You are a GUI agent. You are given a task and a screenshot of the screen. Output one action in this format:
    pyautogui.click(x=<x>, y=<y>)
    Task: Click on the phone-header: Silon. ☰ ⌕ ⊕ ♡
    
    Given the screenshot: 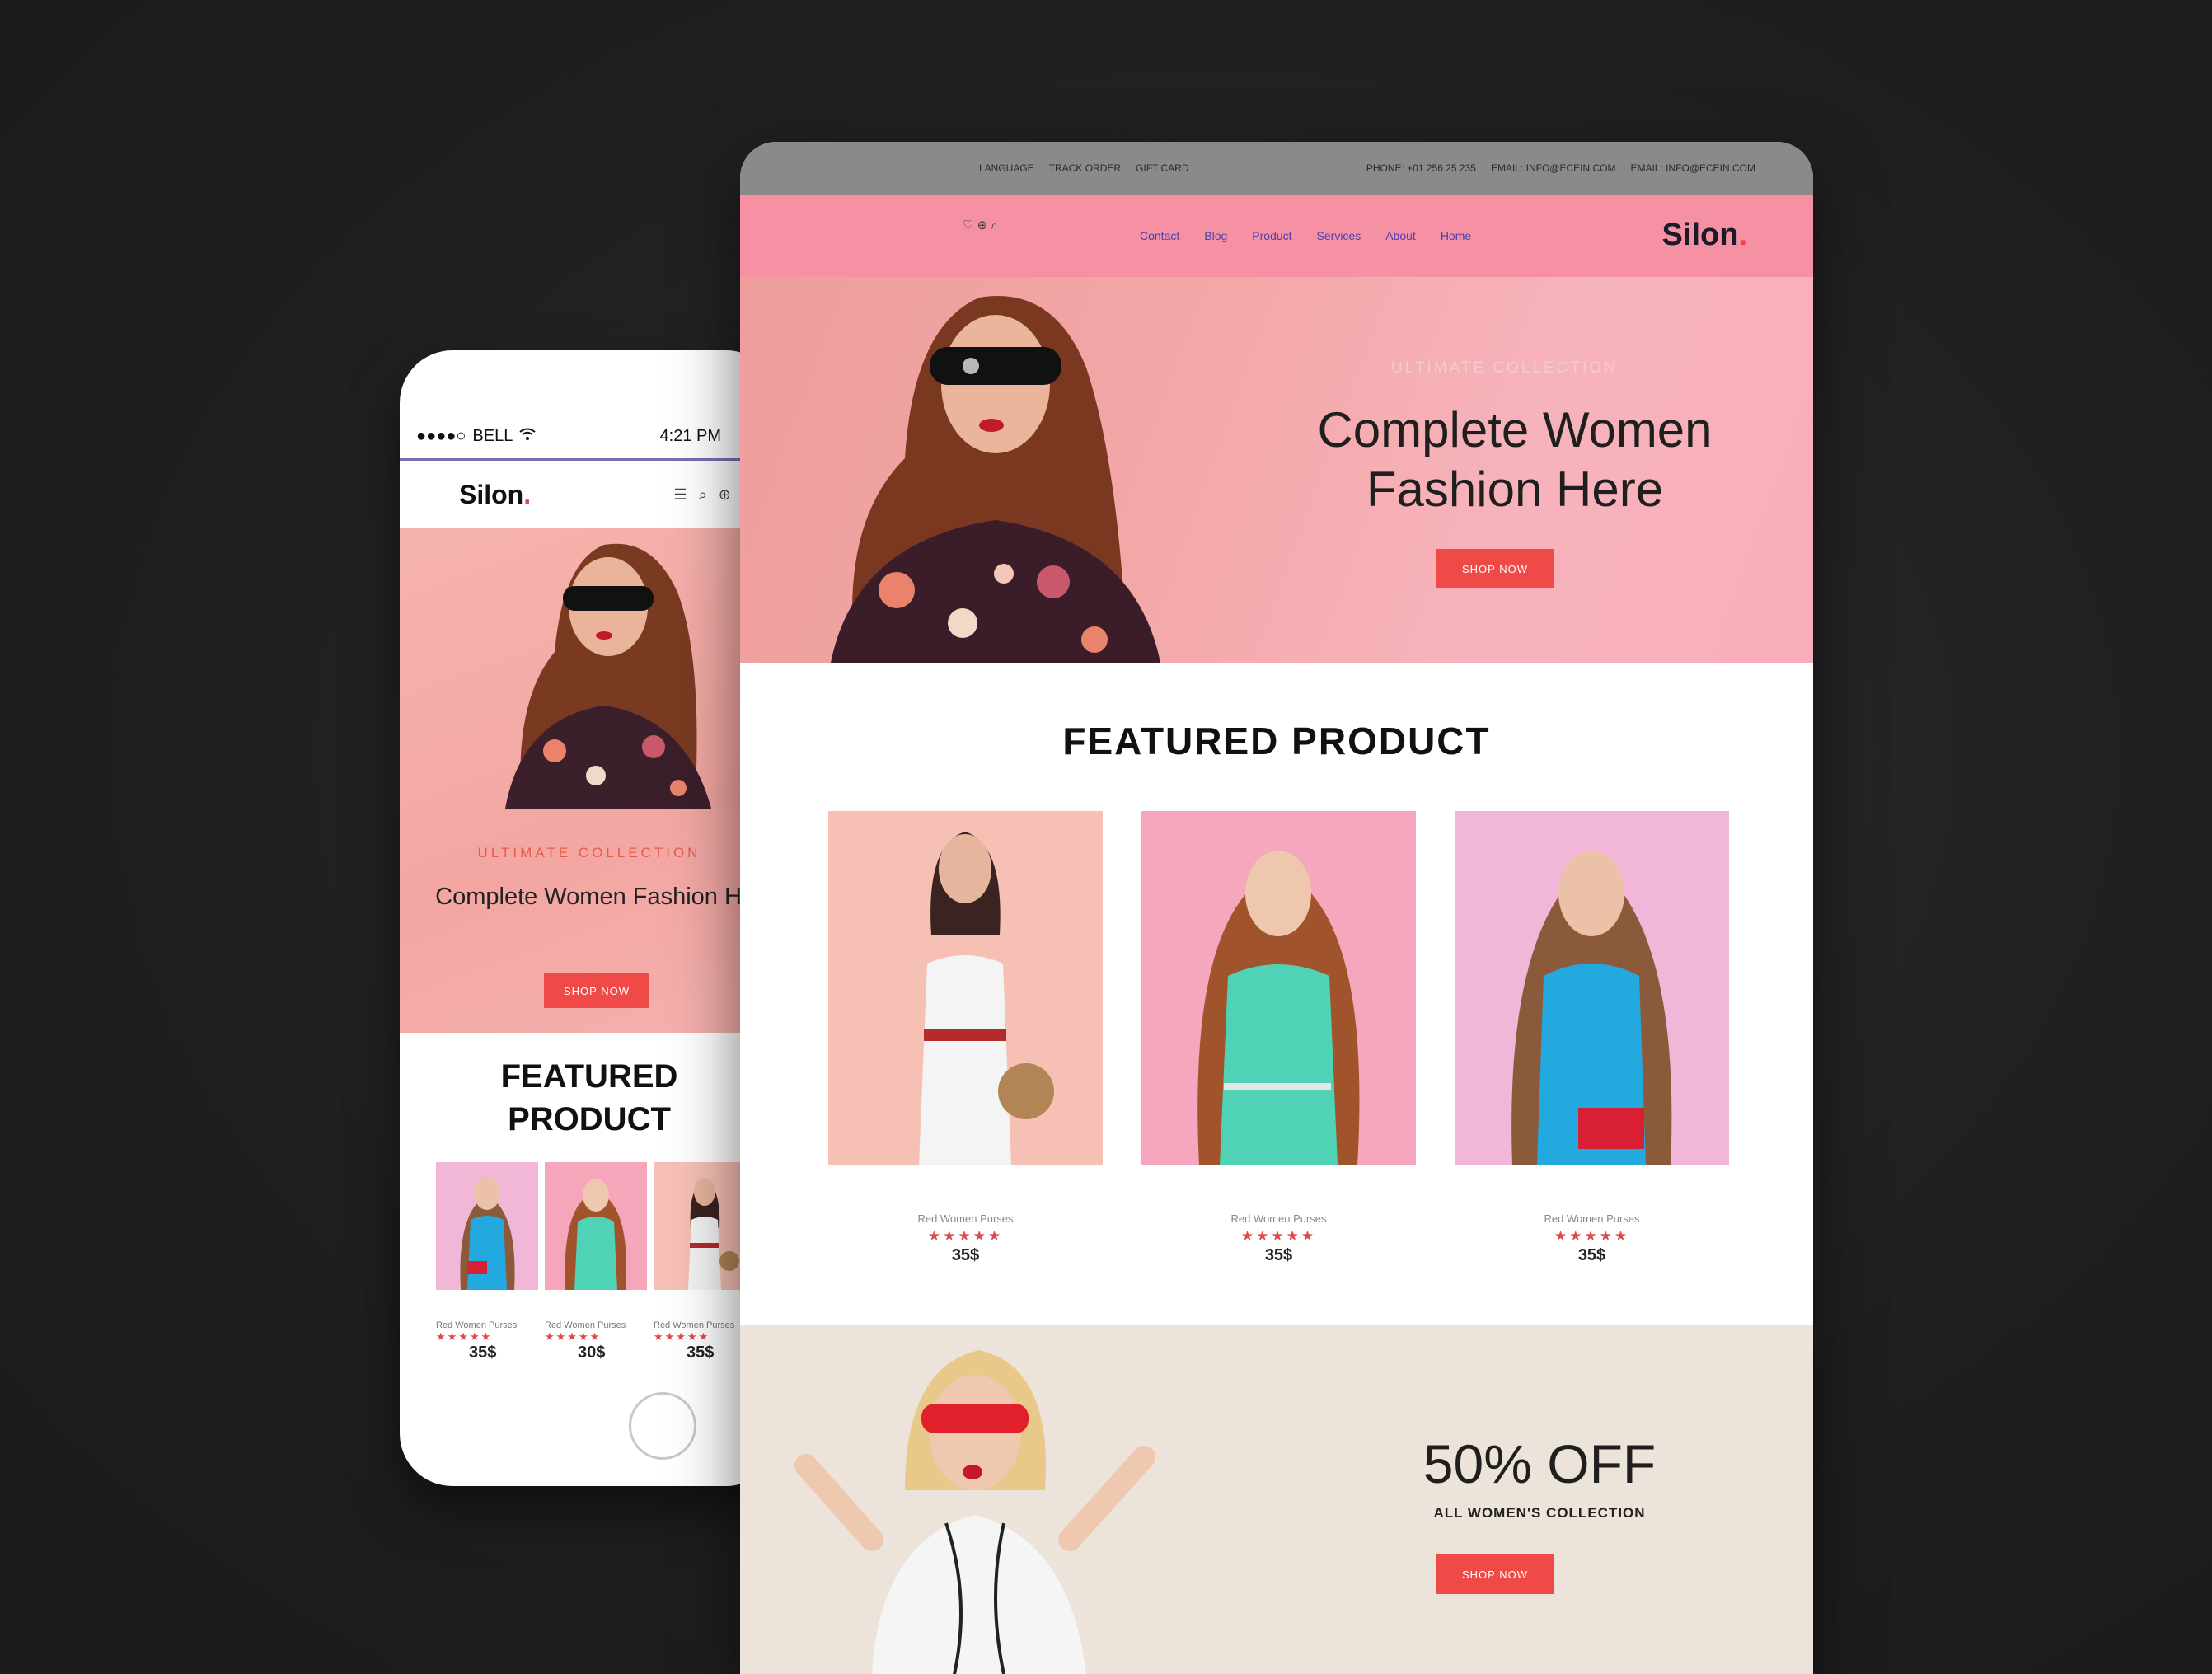 What is the action you would take?
    pyautogui.click(x=590, y=494)
    